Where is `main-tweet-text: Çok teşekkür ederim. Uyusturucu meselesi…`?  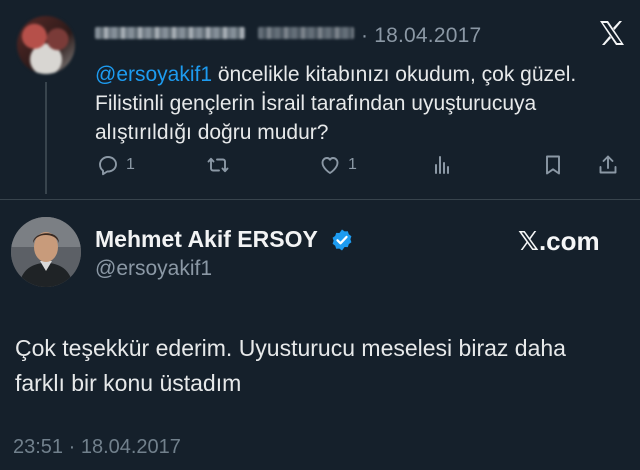
main-tweet-text: Çok teşekkür ederim. Uyusturucu meselesi… is located at coordinates (290, 365).